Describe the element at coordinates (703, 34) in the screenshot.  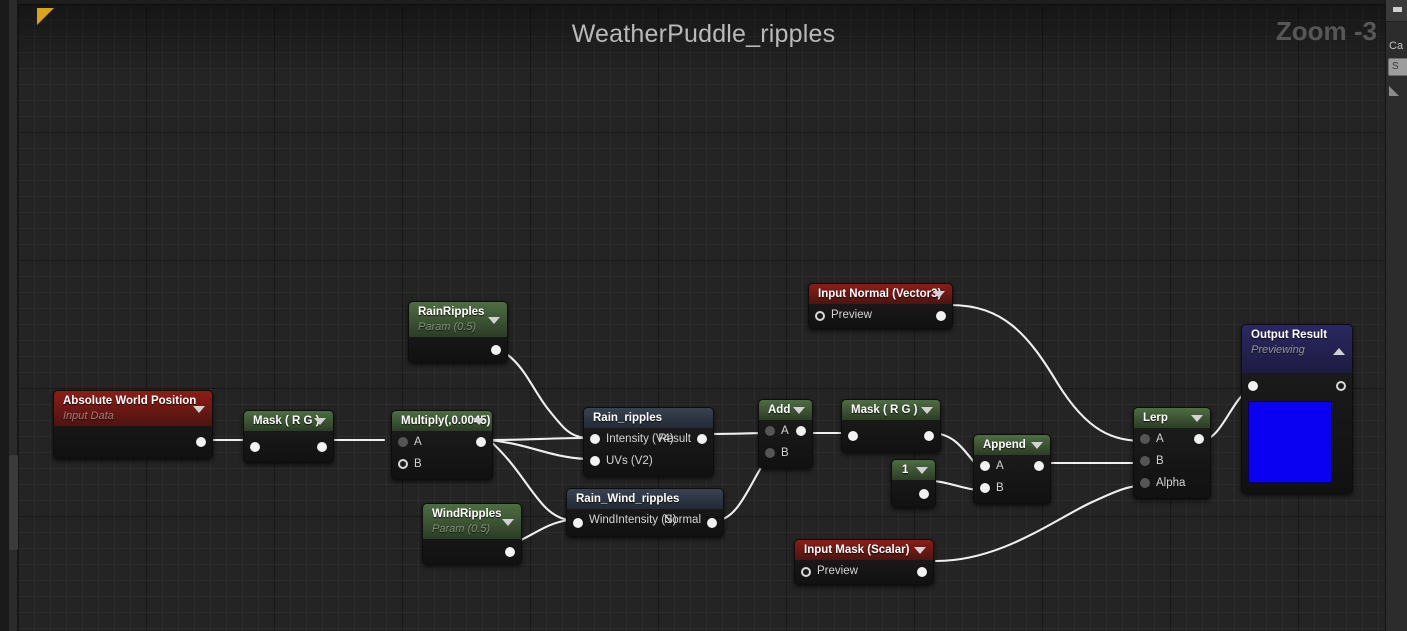
I see `graph-title: WeatherPuddle_ripples` at that location.